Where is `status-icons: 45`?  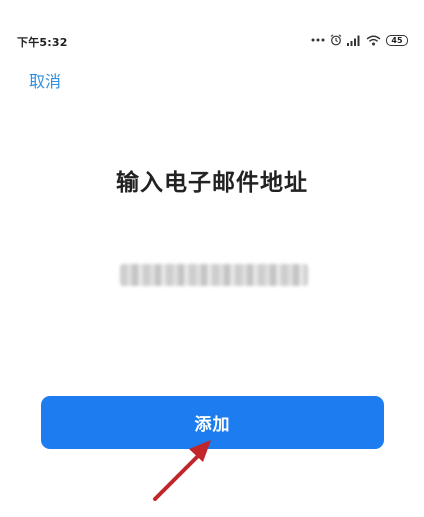
status-icons: 45 is located at coordinates (359, 40).